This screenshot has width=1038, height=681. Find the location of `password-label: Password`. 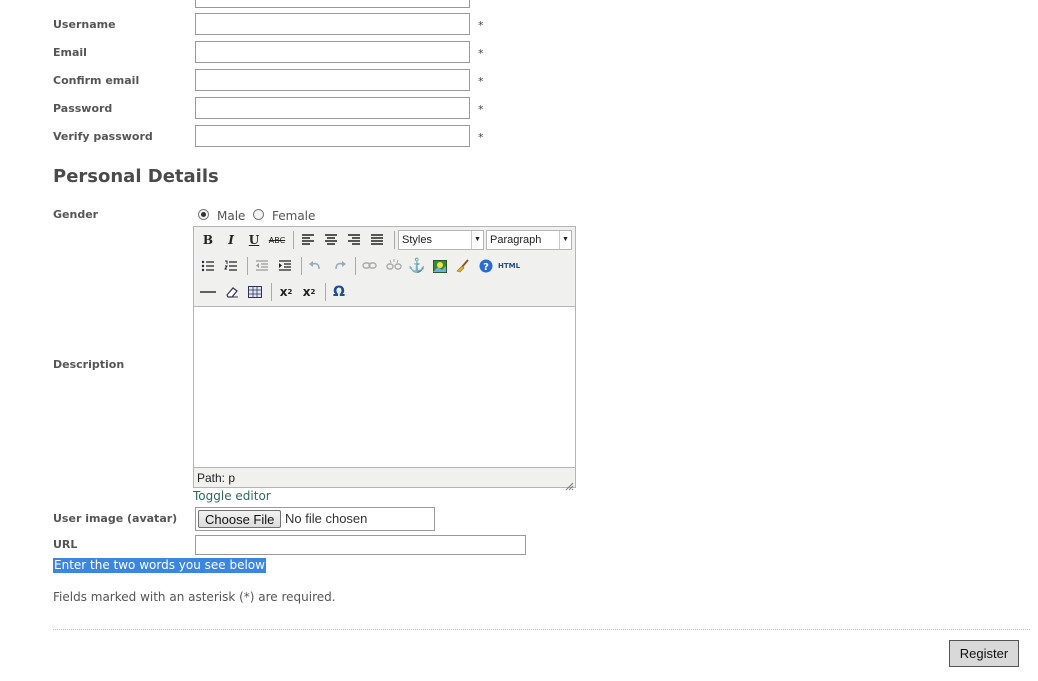

password-label: Password is located at coordinates (83, 108).